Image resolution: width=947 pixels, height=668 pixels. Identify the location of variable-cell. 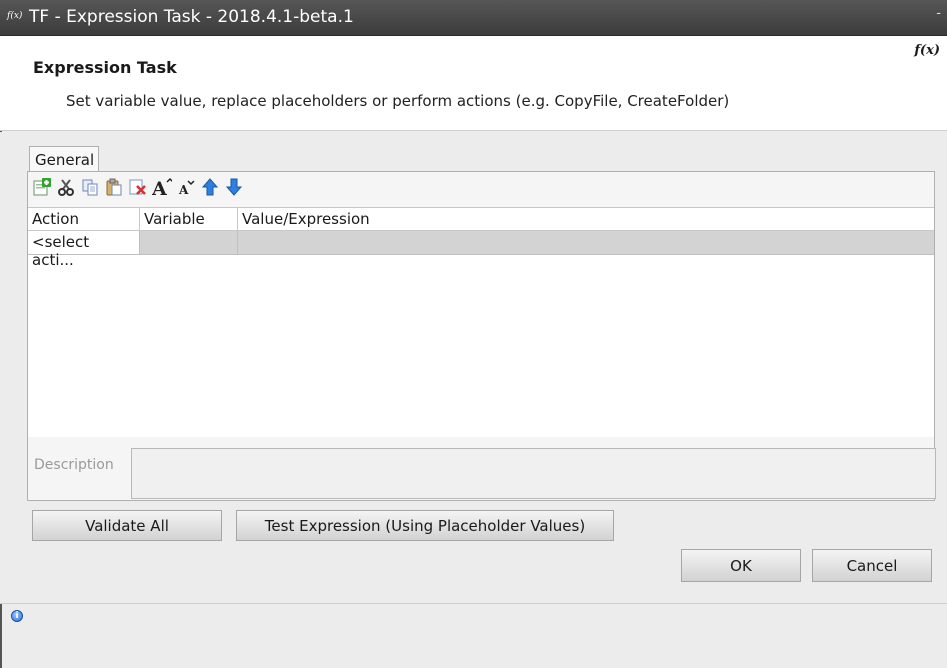
(189, 242).